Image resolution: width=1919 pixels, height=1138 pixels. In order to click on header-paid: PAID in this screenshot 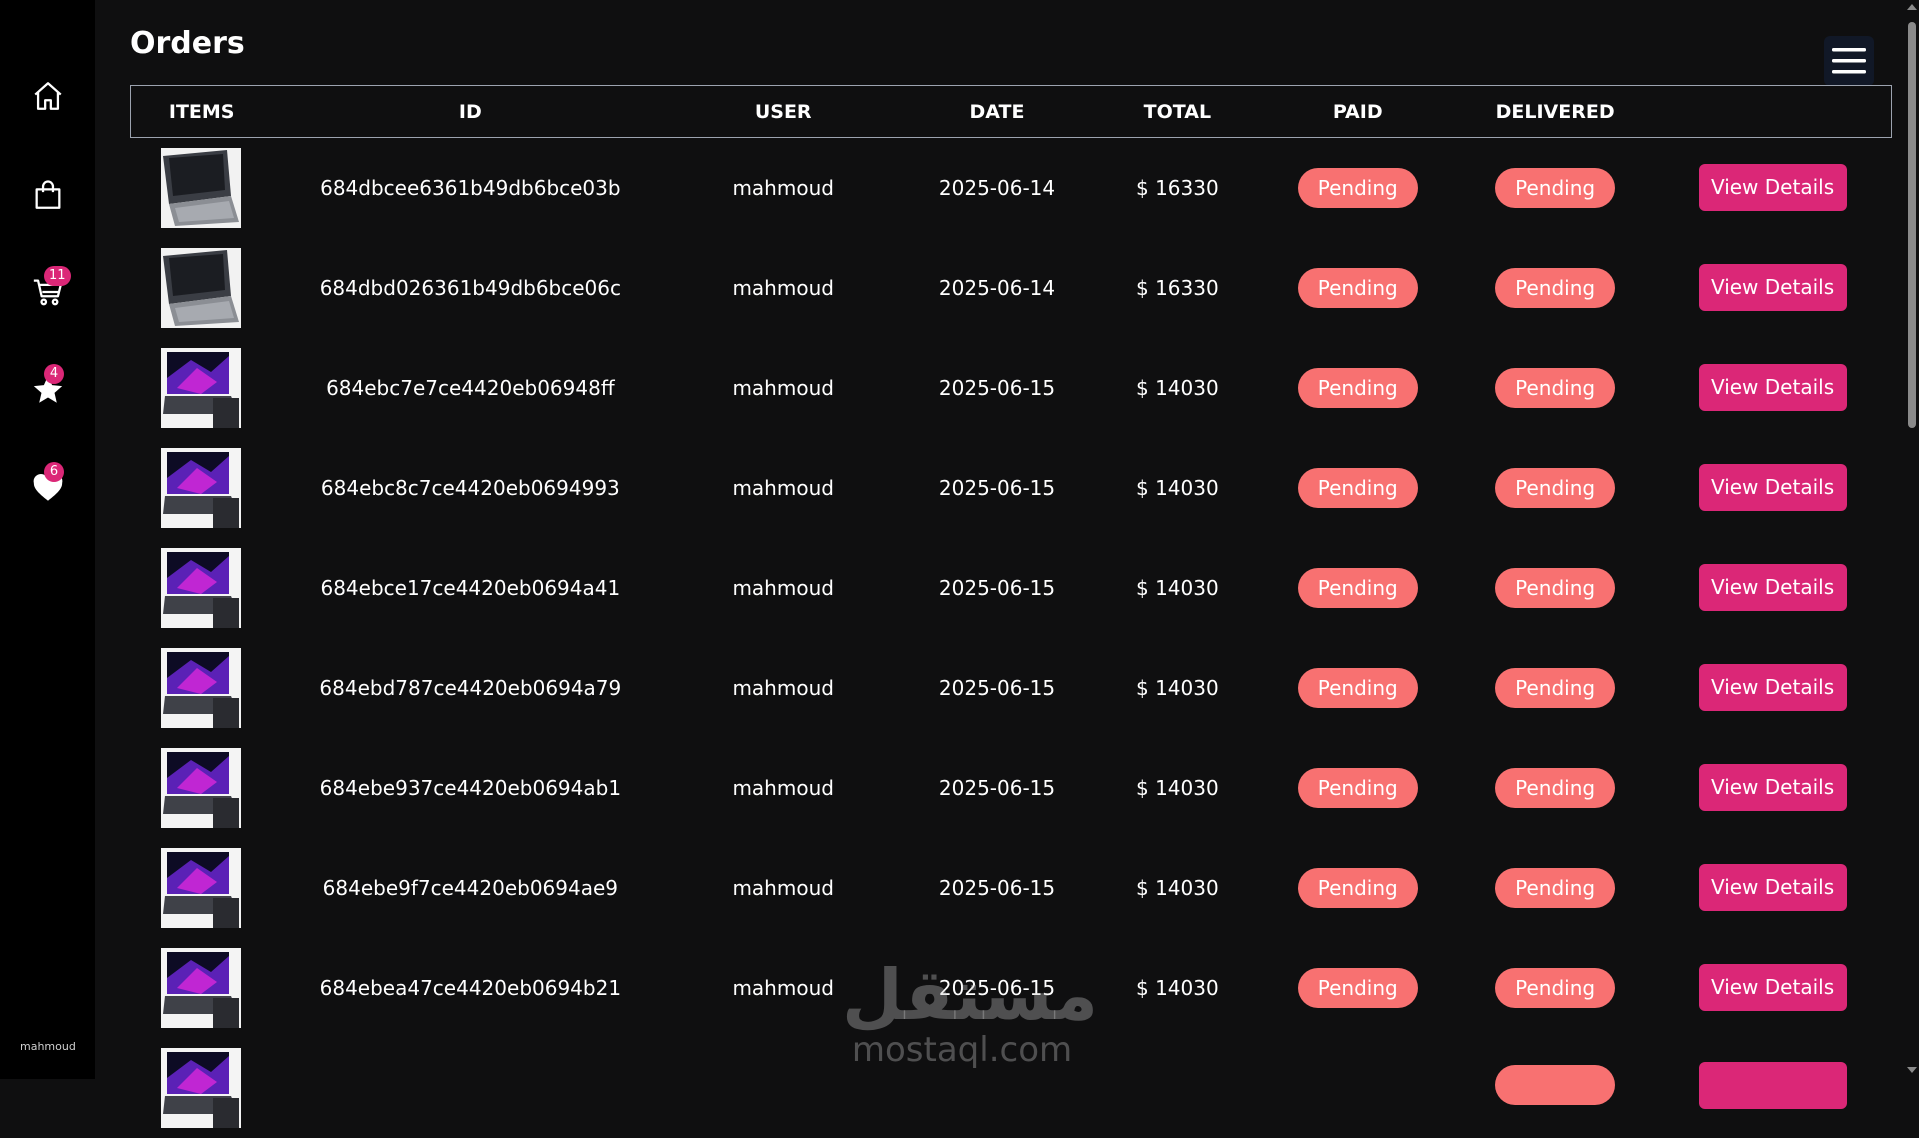, I will do `click(1357, 111)`.